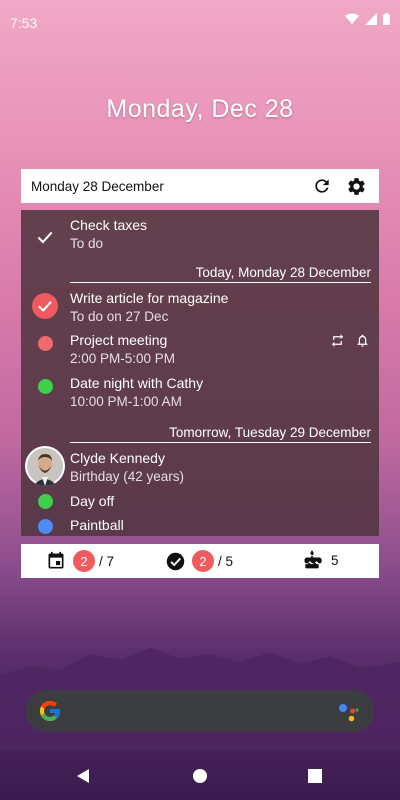  Describe the element at coordinates (109, 225) in the screenshot. I see `task-title: Check taxes` at that location.